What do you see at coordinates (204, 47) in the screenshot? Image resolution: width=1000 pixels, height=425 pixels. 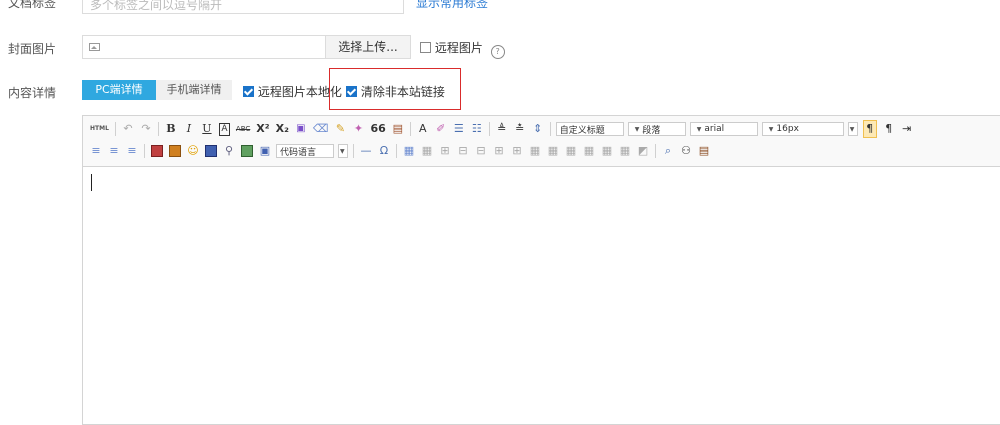 I see `cover-path-input` at bounding box center [204, 47].